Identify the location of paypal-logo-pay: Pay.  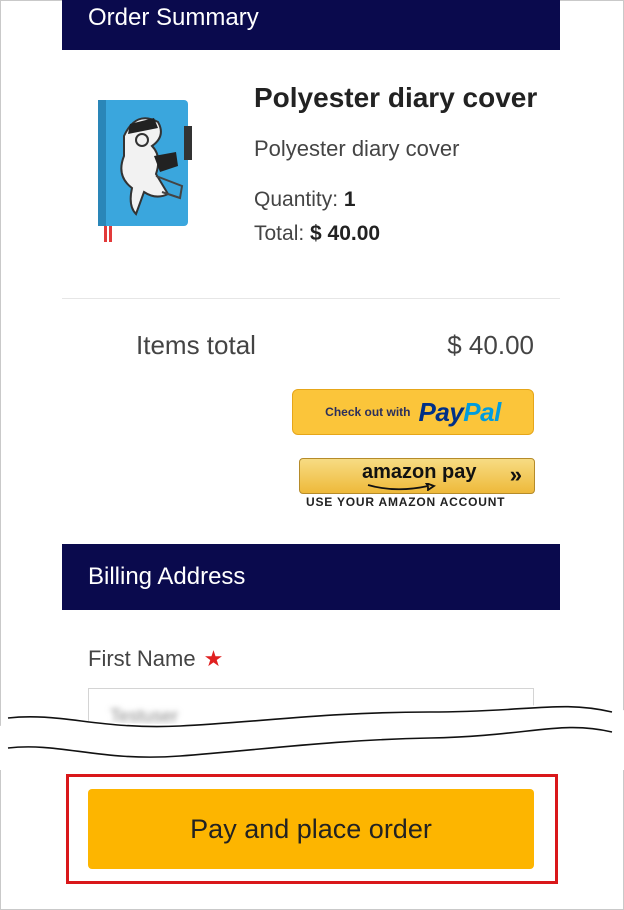
(441, 411).